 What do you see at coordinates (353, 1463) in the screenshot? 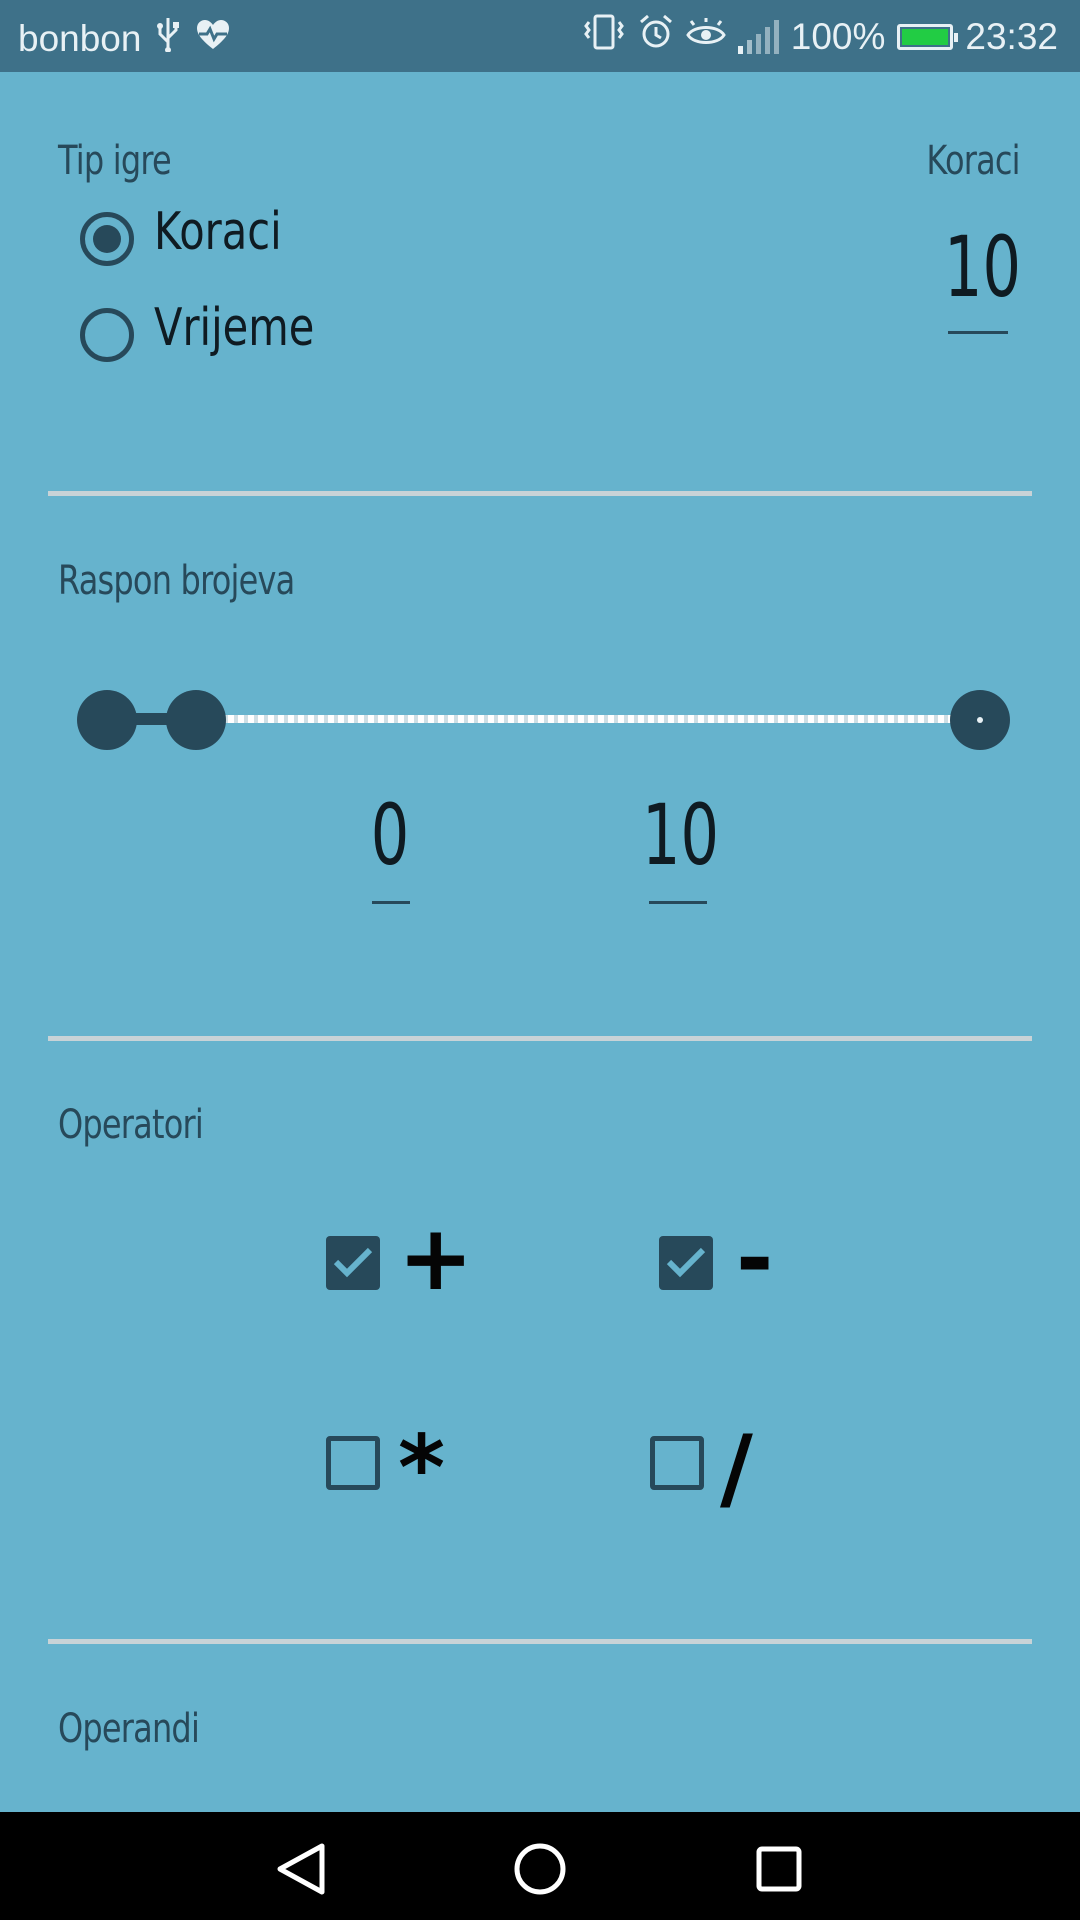
I see `checkbox-multiply` at bounding box center [353, 1463].